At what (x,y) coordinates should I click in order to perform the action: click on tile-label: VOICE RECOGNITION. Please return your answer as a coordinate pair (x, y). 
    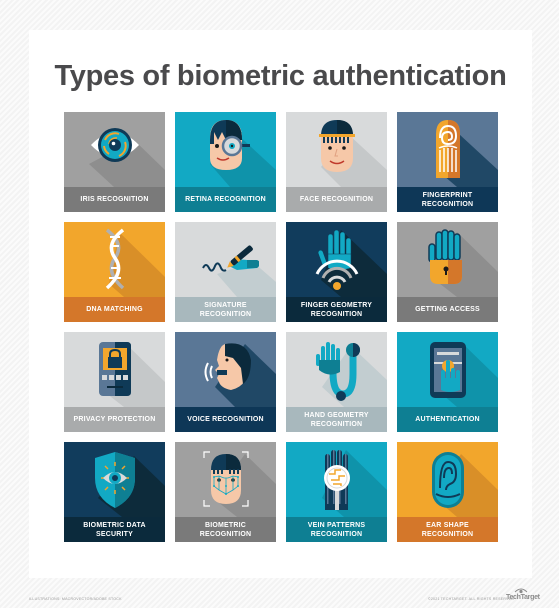
    Looking at the image, I should click on (225, 419).